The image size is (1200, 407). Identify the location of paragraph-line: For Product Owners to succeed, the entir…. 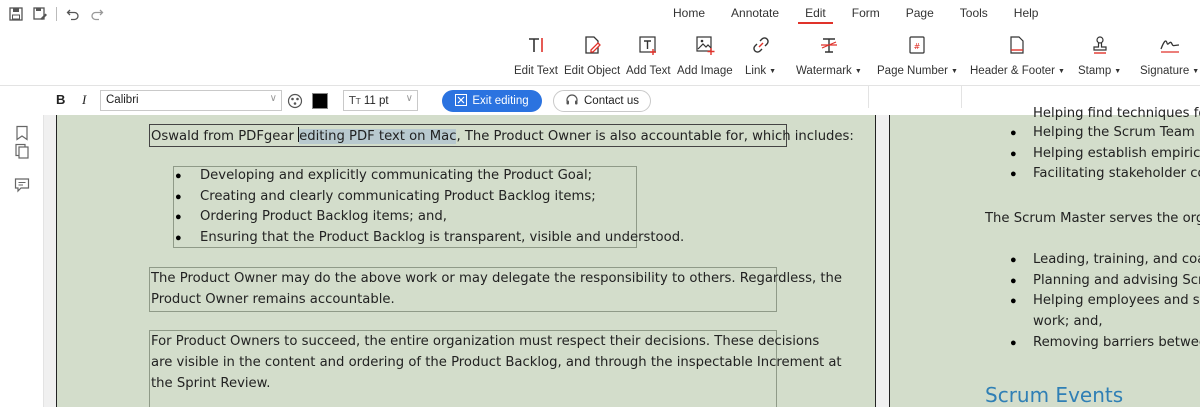
(485, 341).